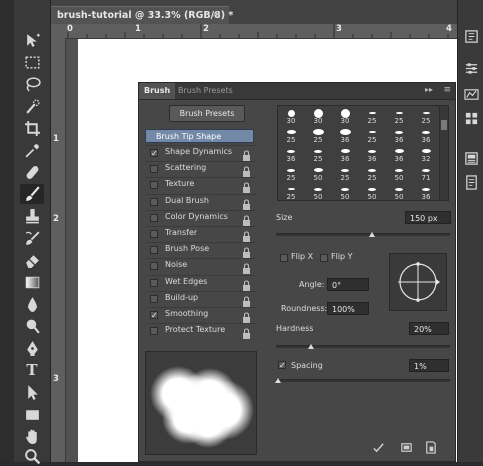 The height and width of the screenshot is (466, 483). Describe the element at coordinates (201, 298) in the screenshot. I see `brush-option-row: Build-up` at that location.